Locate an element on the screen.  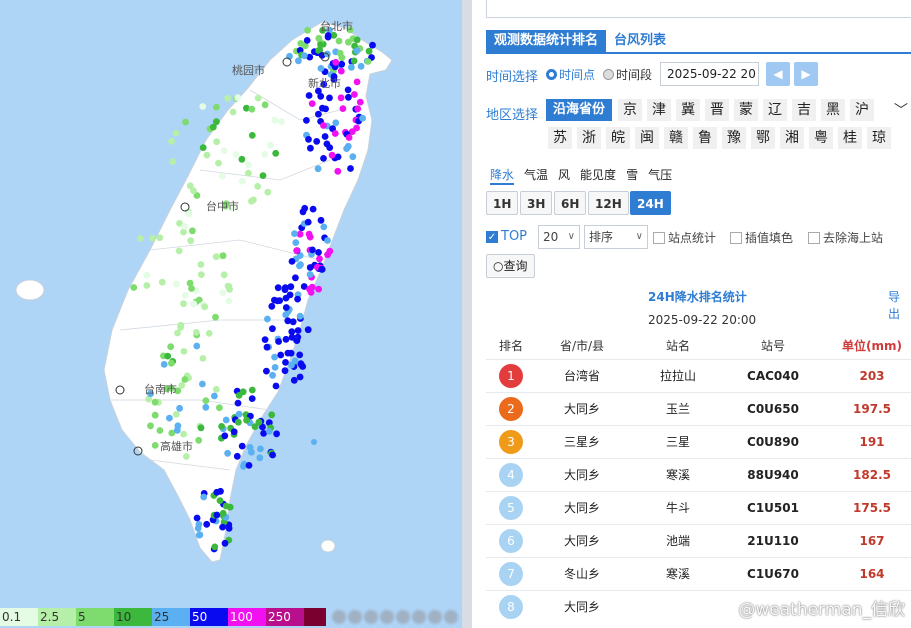
table-row: 5 大同乡 牛斗 C1U501 175.5 is located at coordinates (698, 507).